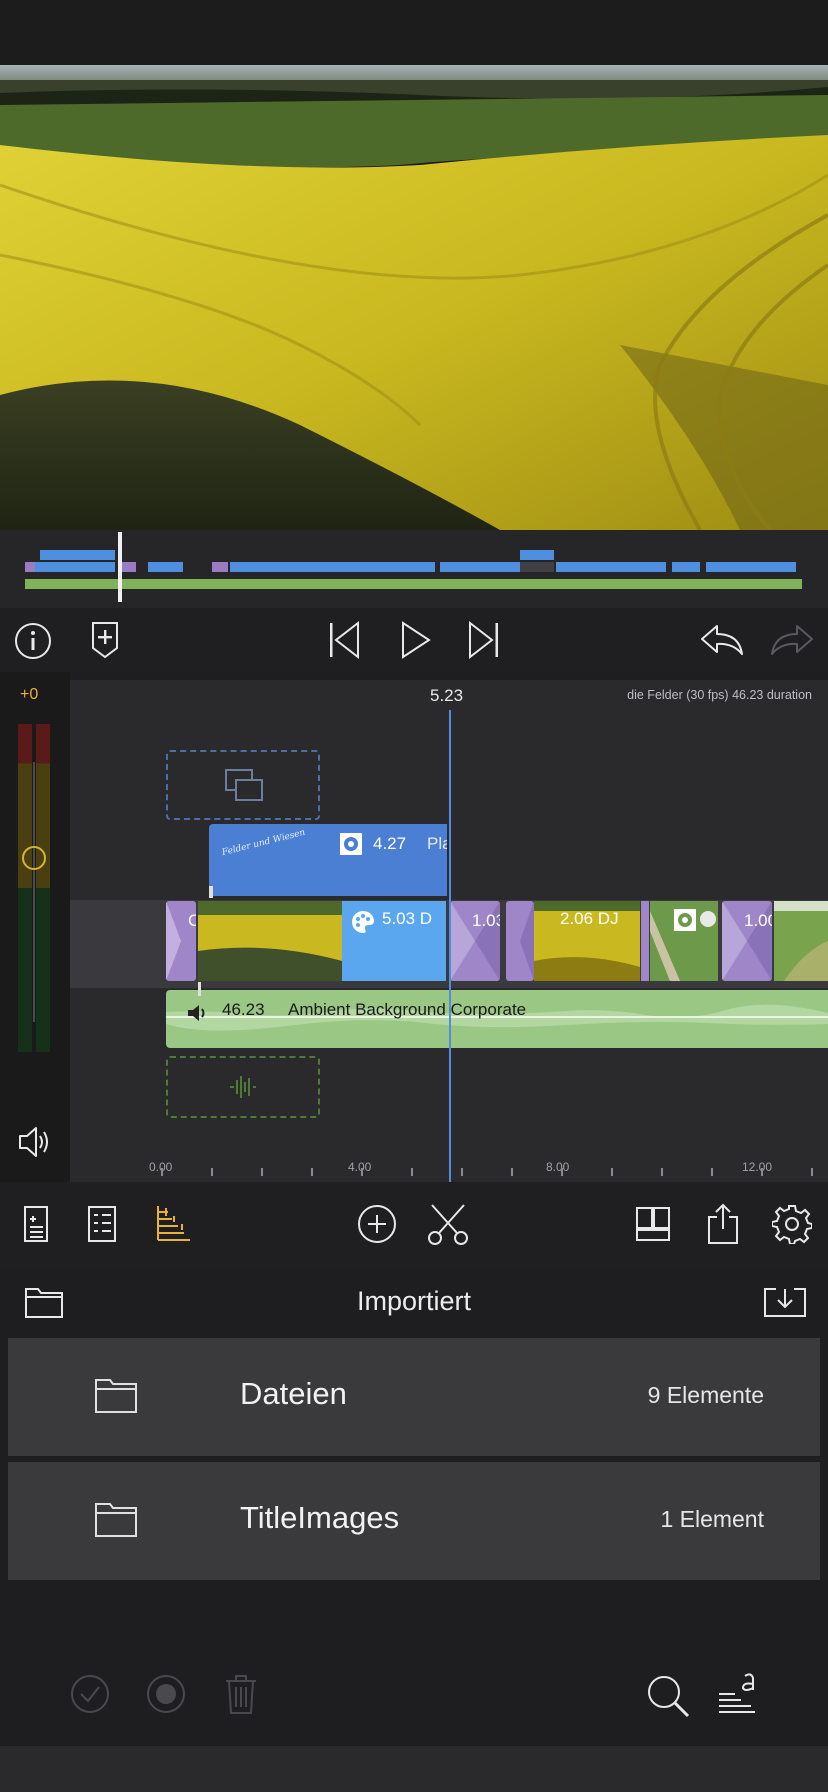 Image resolution: width=828 pixels, height=1792 pixels. Describe the element at coordinates (34, 892) in the screenshot. I see `volume-slider-track` at that location.